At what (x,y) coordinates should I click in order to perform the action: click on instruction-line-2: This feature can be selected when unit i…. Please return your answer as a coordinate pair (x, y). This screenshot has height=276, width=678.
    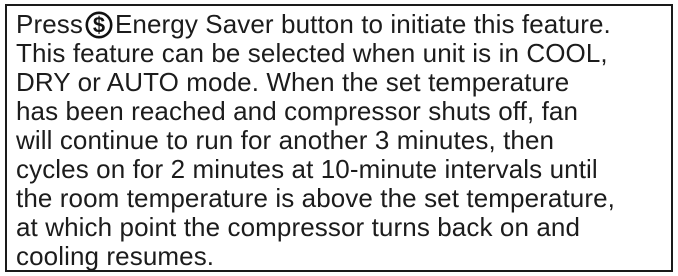
    Looking at the image, I should click on (312, 53).